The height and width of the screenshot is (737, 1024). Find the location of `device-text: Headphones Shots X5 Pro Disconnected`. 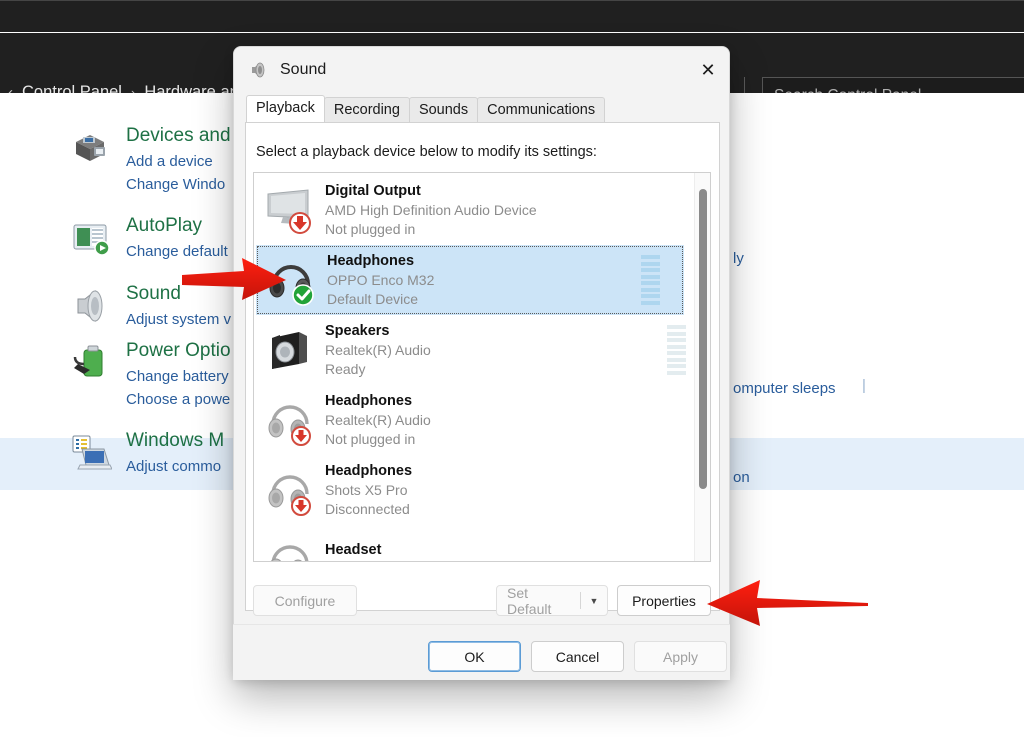

device-text: Headphones Shots X5 Pro Disconnected is located at coordinates (368, 490).